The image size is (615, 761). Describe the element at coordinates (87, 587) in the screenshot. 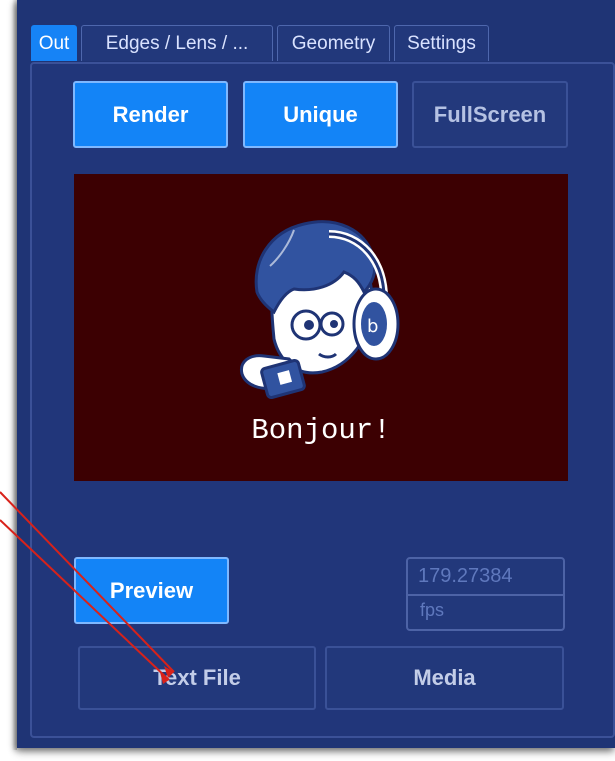

I see `annotation-arrows` at that location.